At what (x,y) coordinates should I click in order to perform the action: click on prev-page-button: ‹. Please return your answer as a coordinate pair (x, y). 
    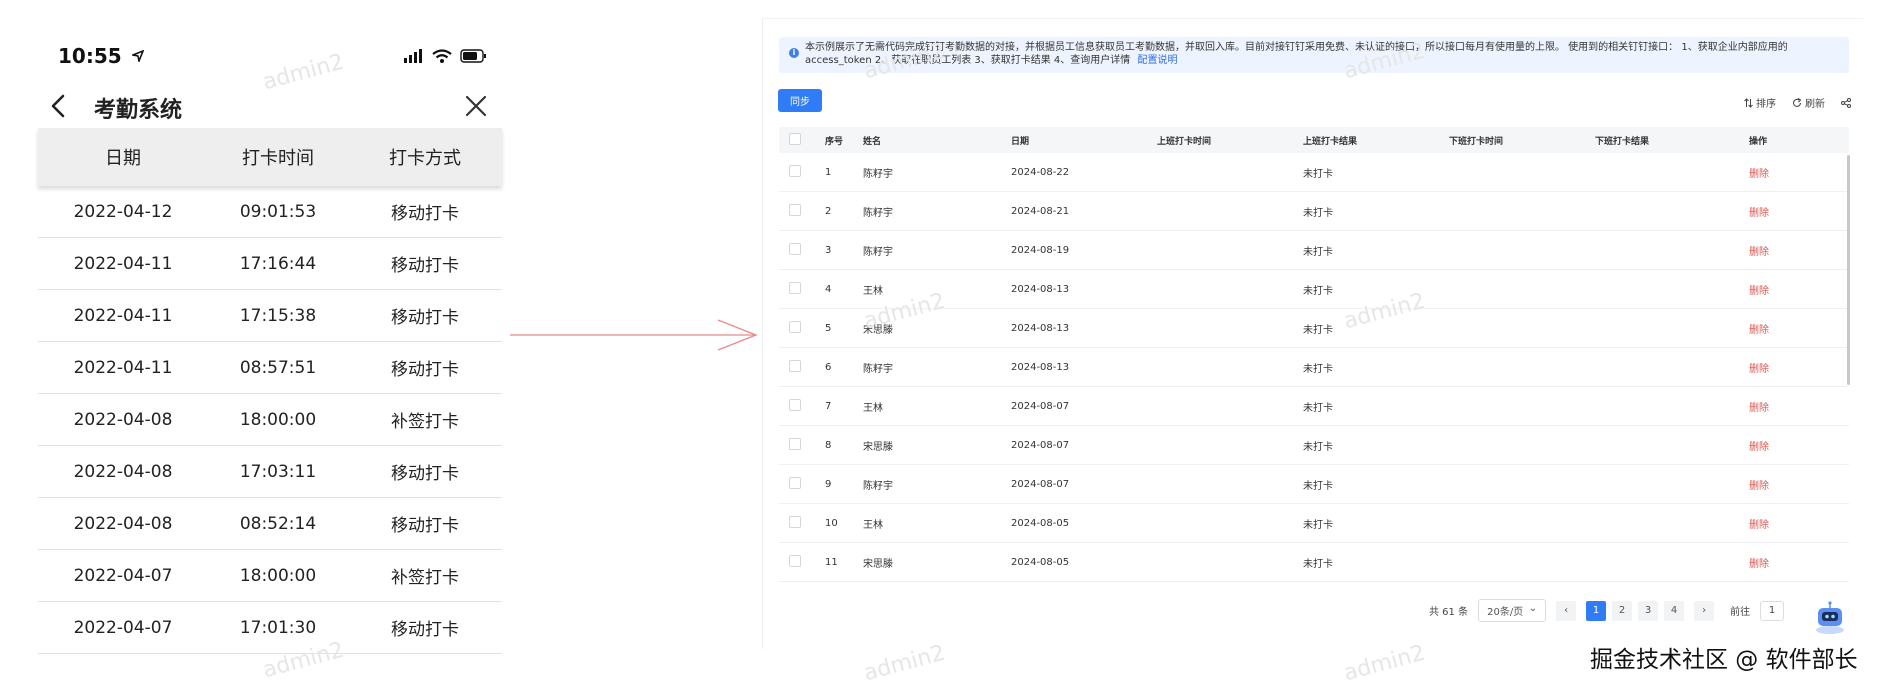
    Looking at the image, I should click on (1566, 610).